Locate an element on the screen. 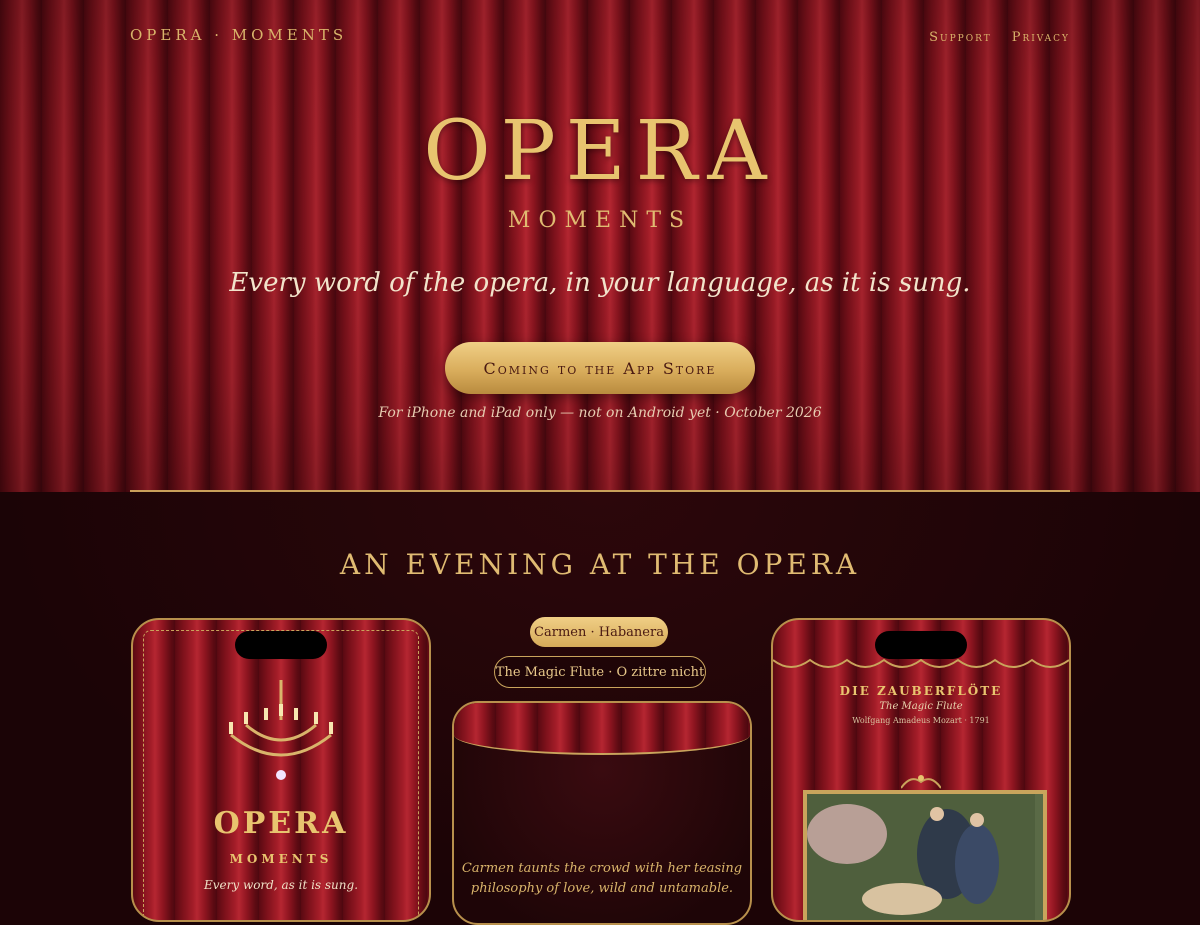  opera-painting is located at coordinates (925, 855).